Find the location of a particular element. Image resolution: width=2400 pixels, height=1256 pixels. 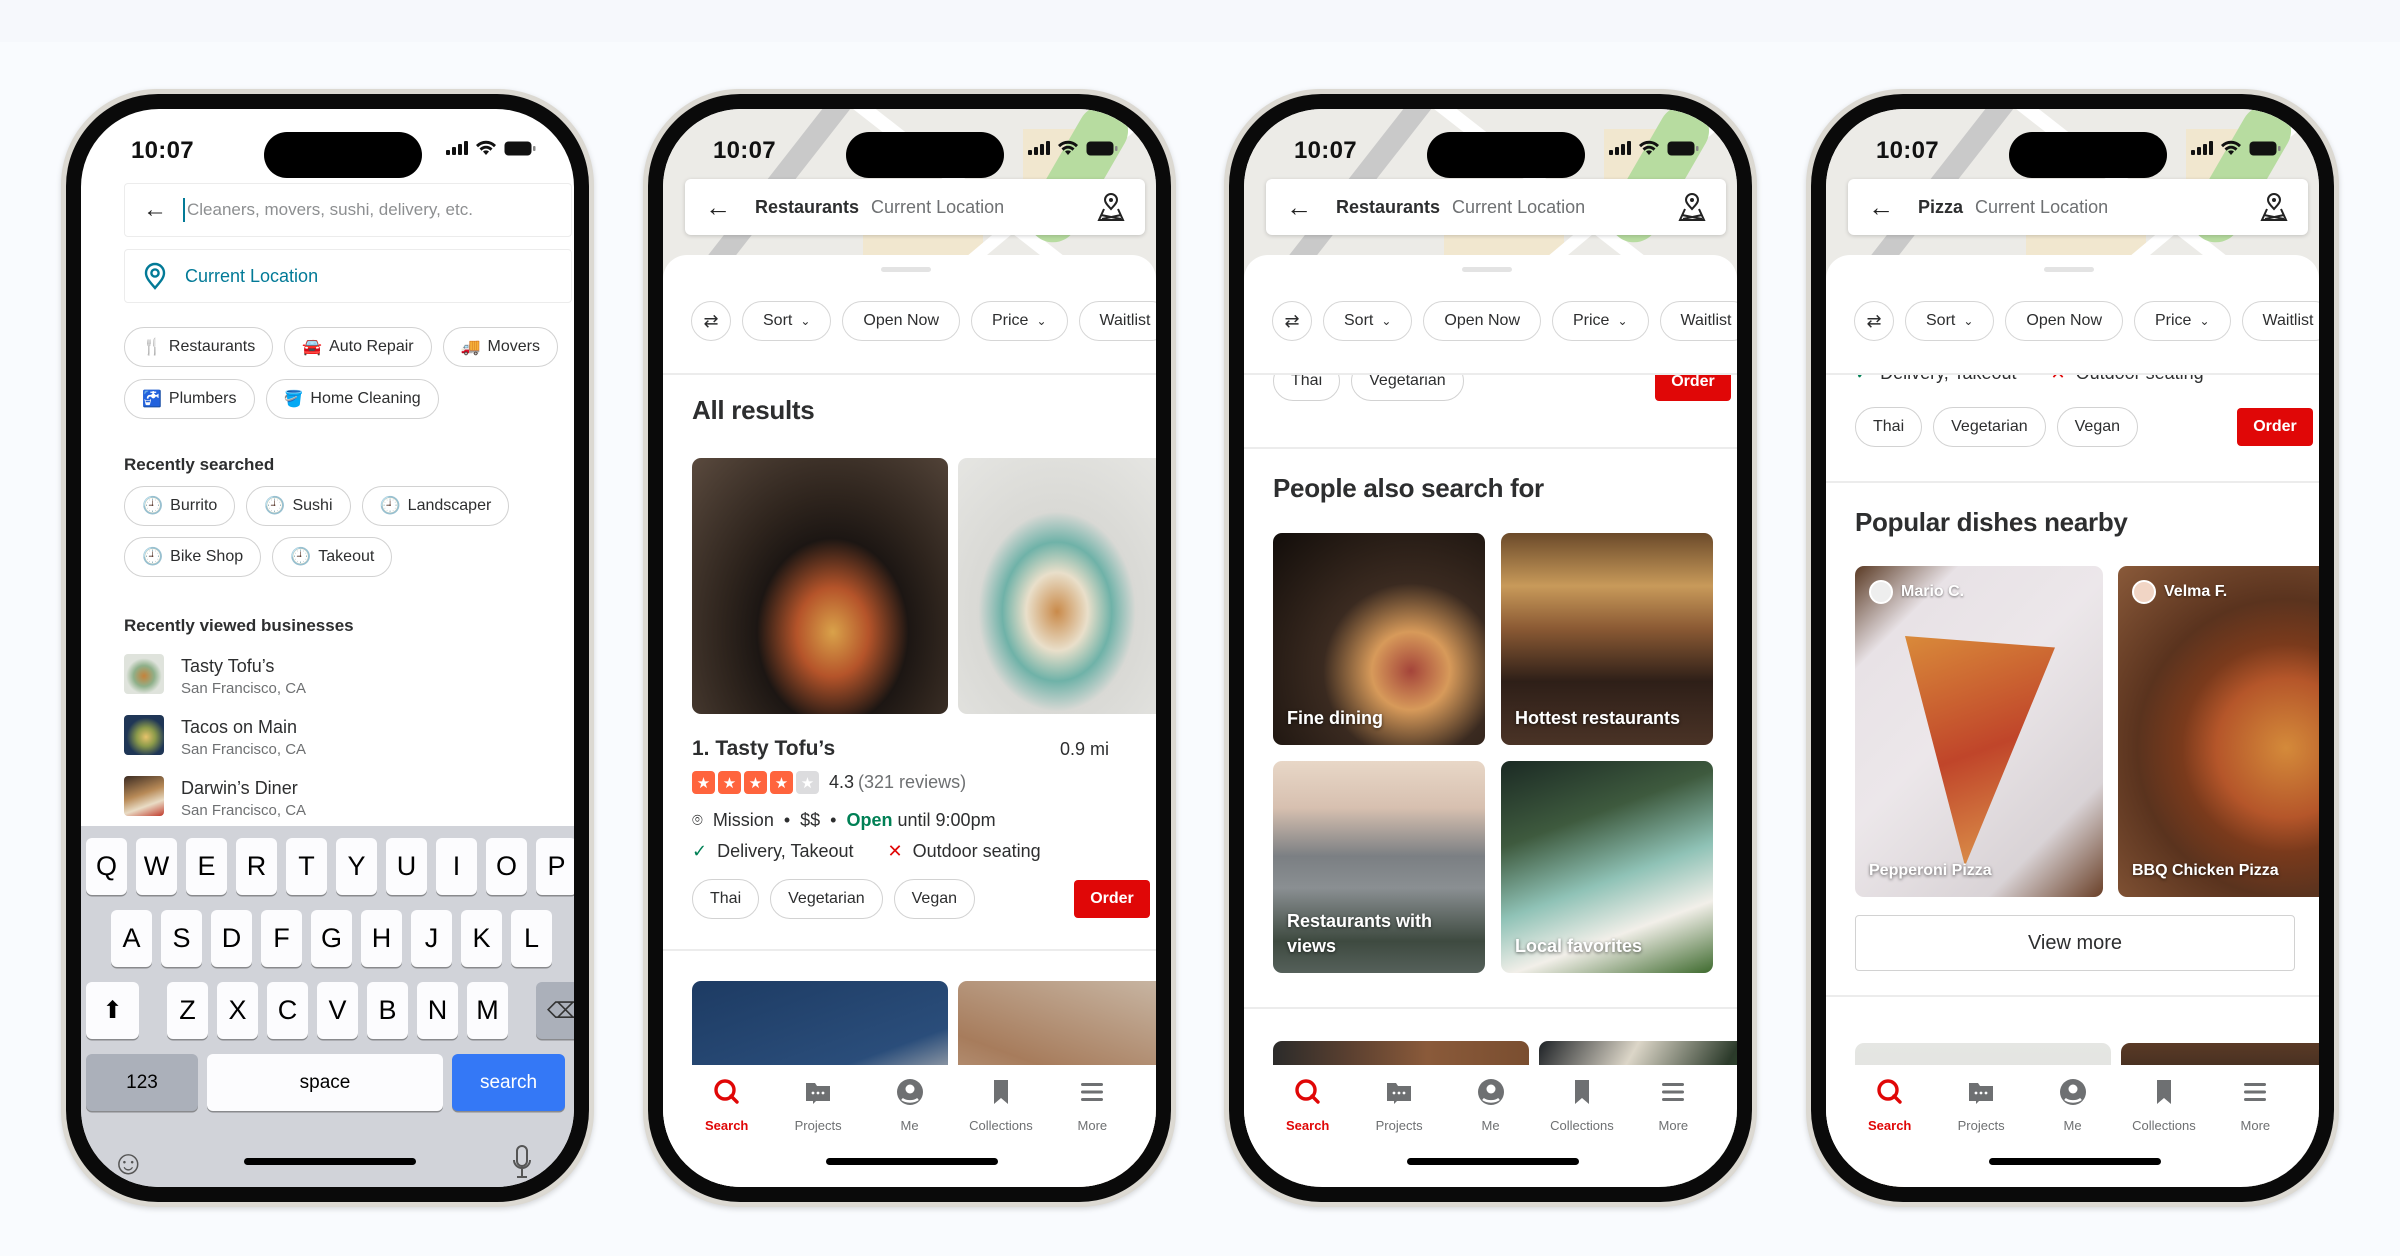

dish-card: Mario C. Pepperoni Pizza is located at coordinates (1979, 731).